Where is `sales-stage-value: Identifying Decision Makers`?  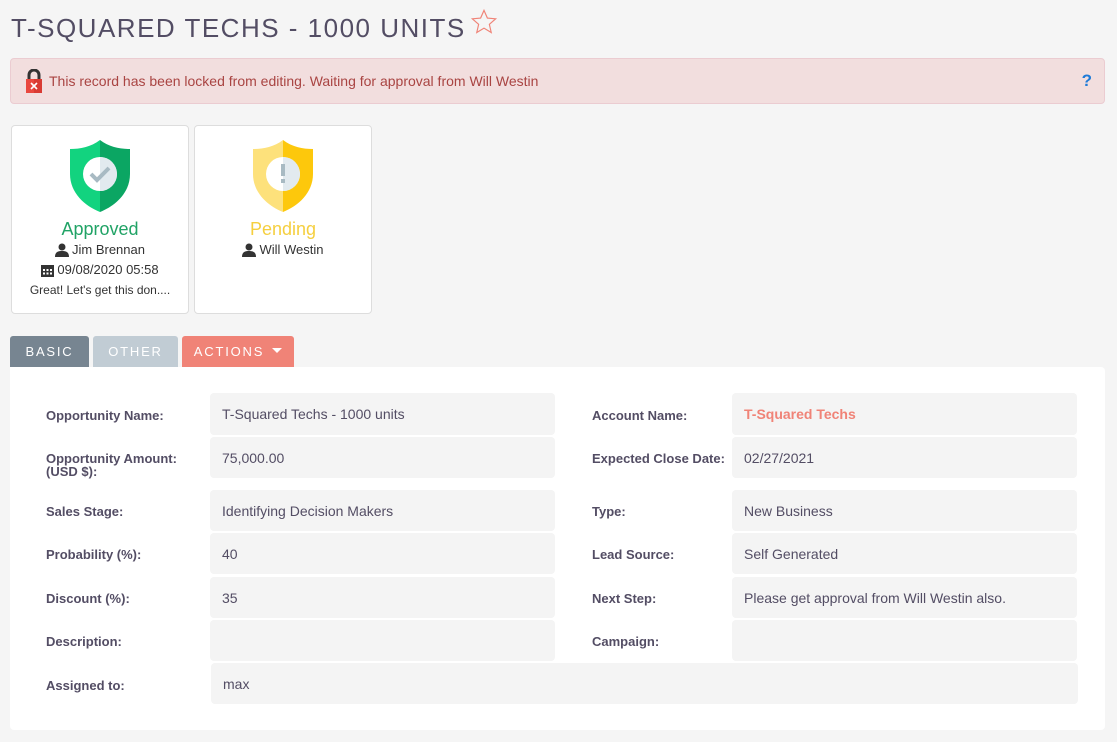 sales-stage-value: Identifying Decision Makers is located at coordinates (382, 510).